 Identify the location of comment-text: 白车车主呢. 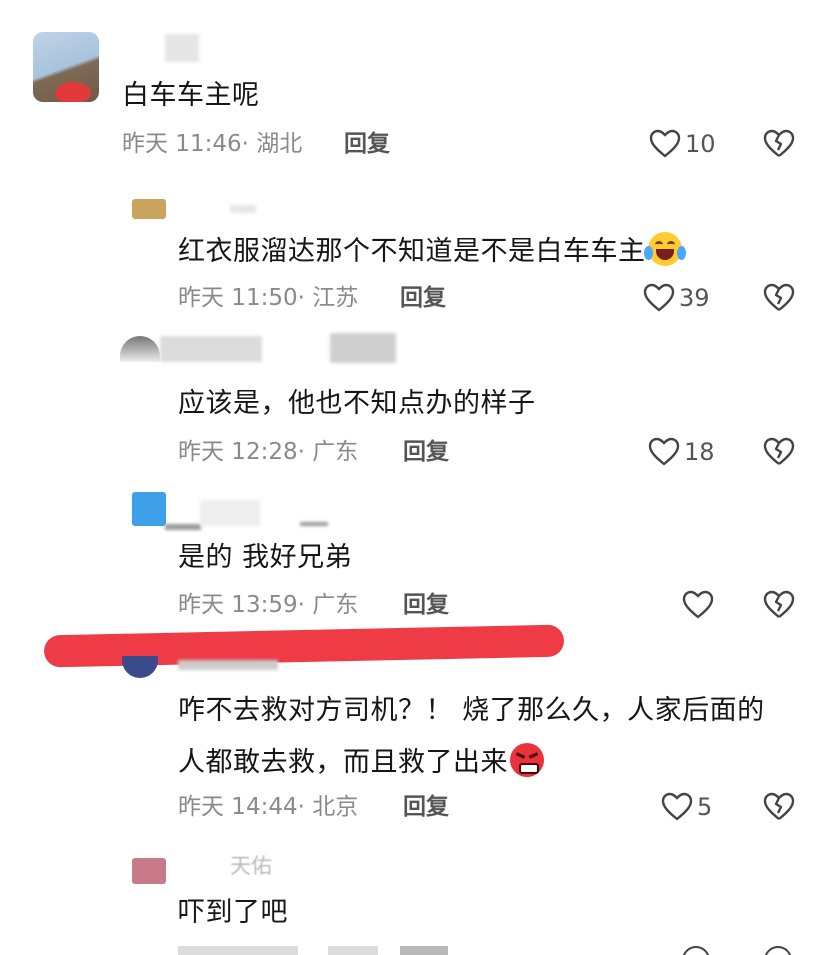
(191, 95).